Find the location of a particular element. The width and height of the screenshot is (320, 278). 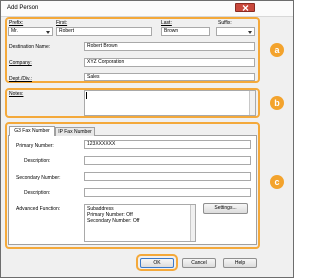

title-bar: Add Person is located at coordinates (147, 9).